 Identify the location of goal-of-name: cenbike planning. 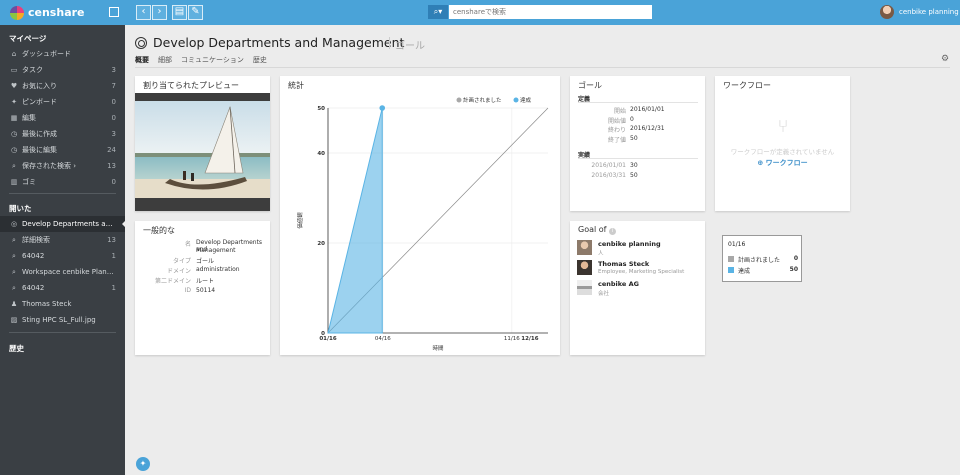
(629, 244).